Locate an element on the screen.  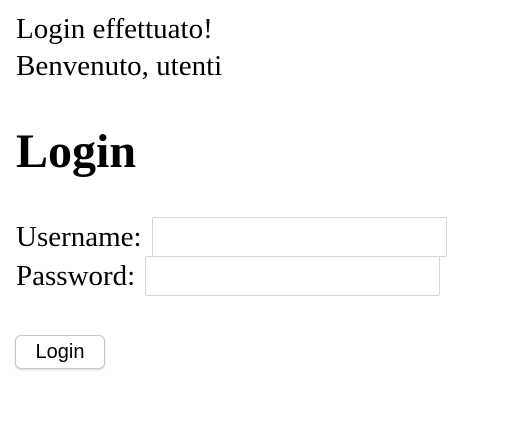
password-input is located at coordinates (293, 276).